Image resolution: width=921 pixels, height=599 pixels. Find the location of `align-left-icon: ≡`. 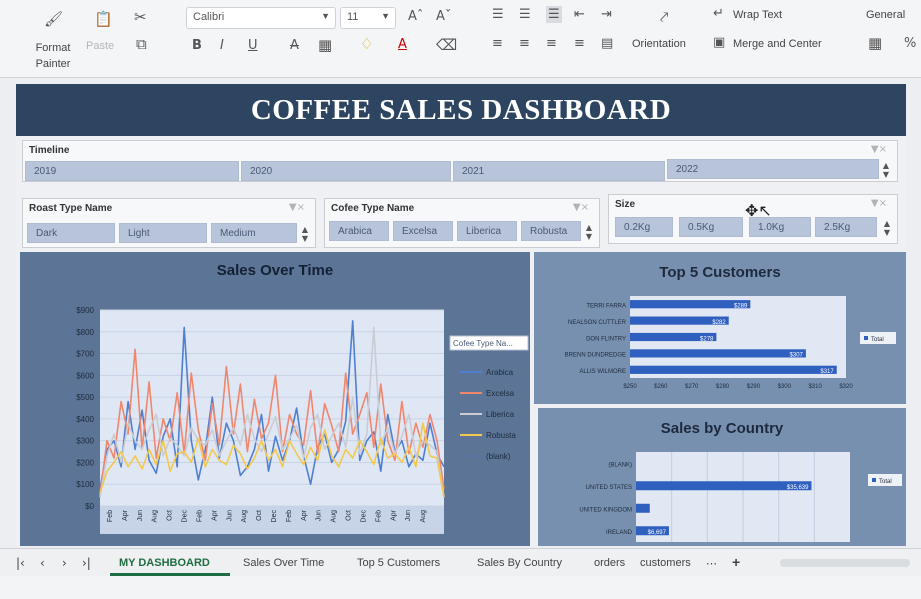

align-left-icon: ≡ is located at coordinates (497, 43).